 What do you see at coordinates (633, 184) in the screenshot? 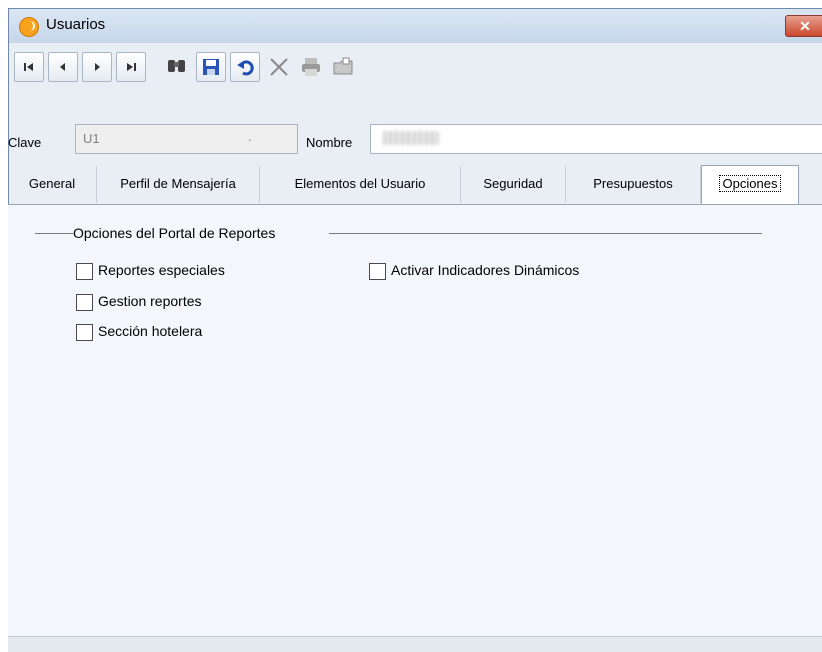
I see `tab-presupuestos: Presupuestos` at bounding box center [633, 184].